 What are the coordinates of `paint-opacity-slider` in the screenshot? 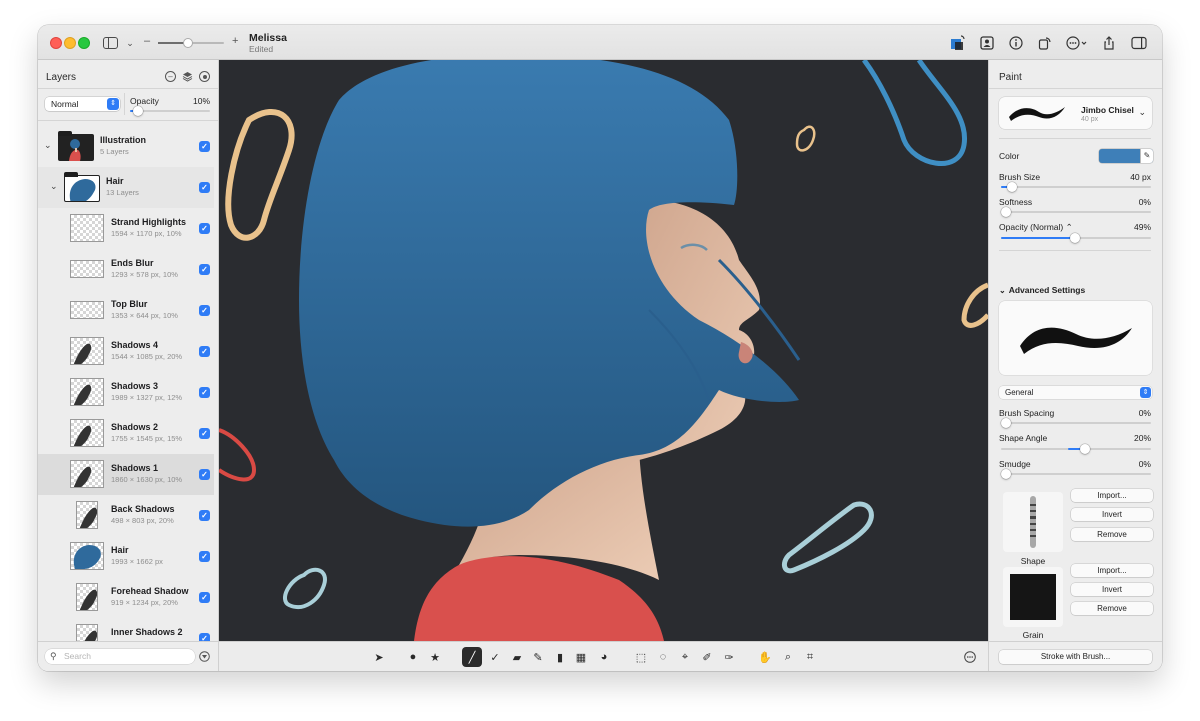 It's located at (1076, 238).